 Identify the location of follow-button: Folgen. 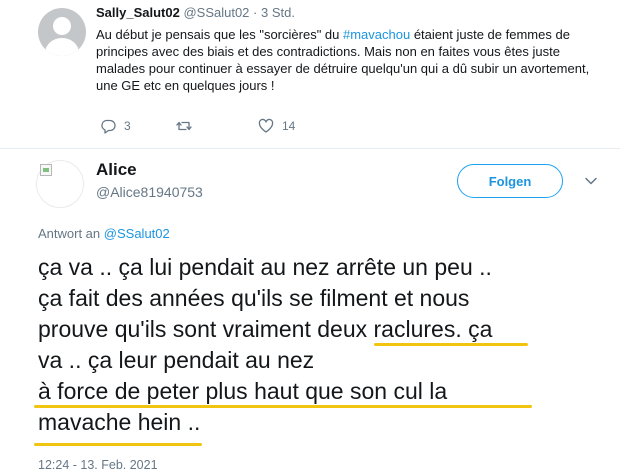
(510, 181).